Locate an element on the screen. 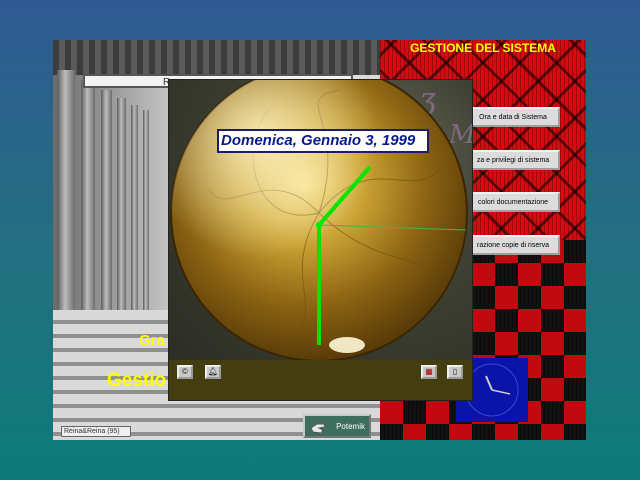  security-privileges-button: za e privilegi di sistema is located at coordinates (513, 160).